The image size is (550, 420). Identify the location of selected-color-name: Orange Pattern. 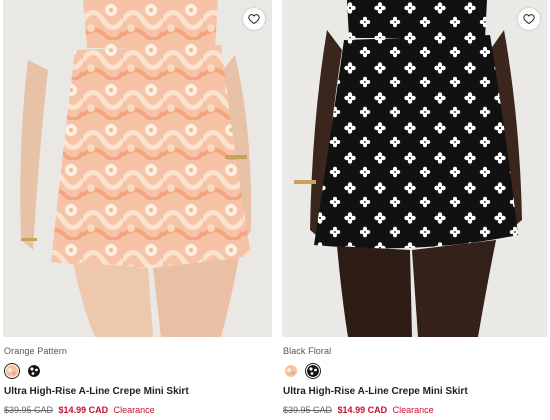
(35, 351).